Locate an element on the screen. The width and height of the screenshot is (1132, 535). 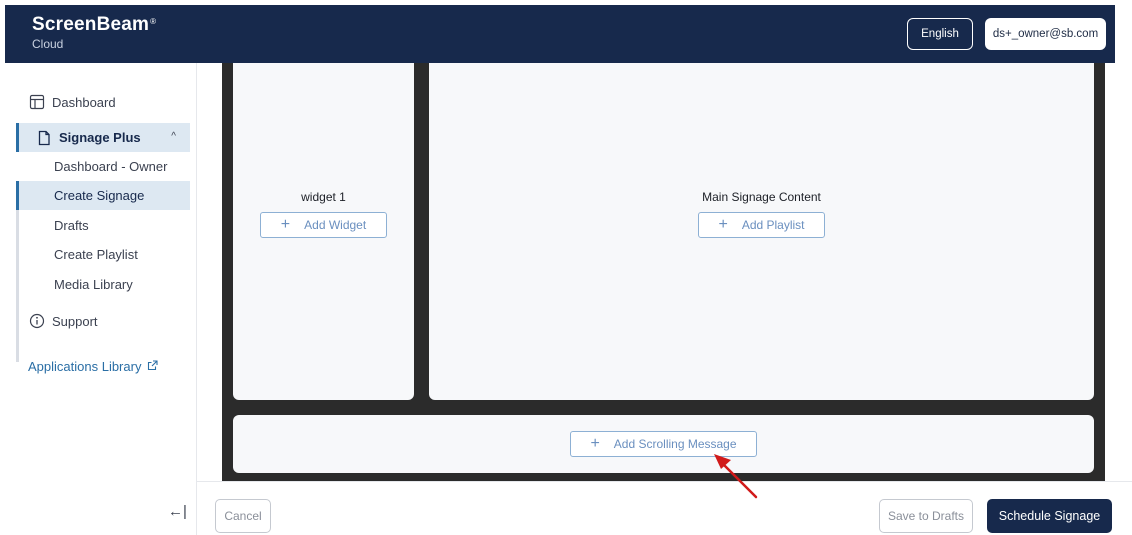
chevron-up-icon: ^ is located at coordinates (173, 136).